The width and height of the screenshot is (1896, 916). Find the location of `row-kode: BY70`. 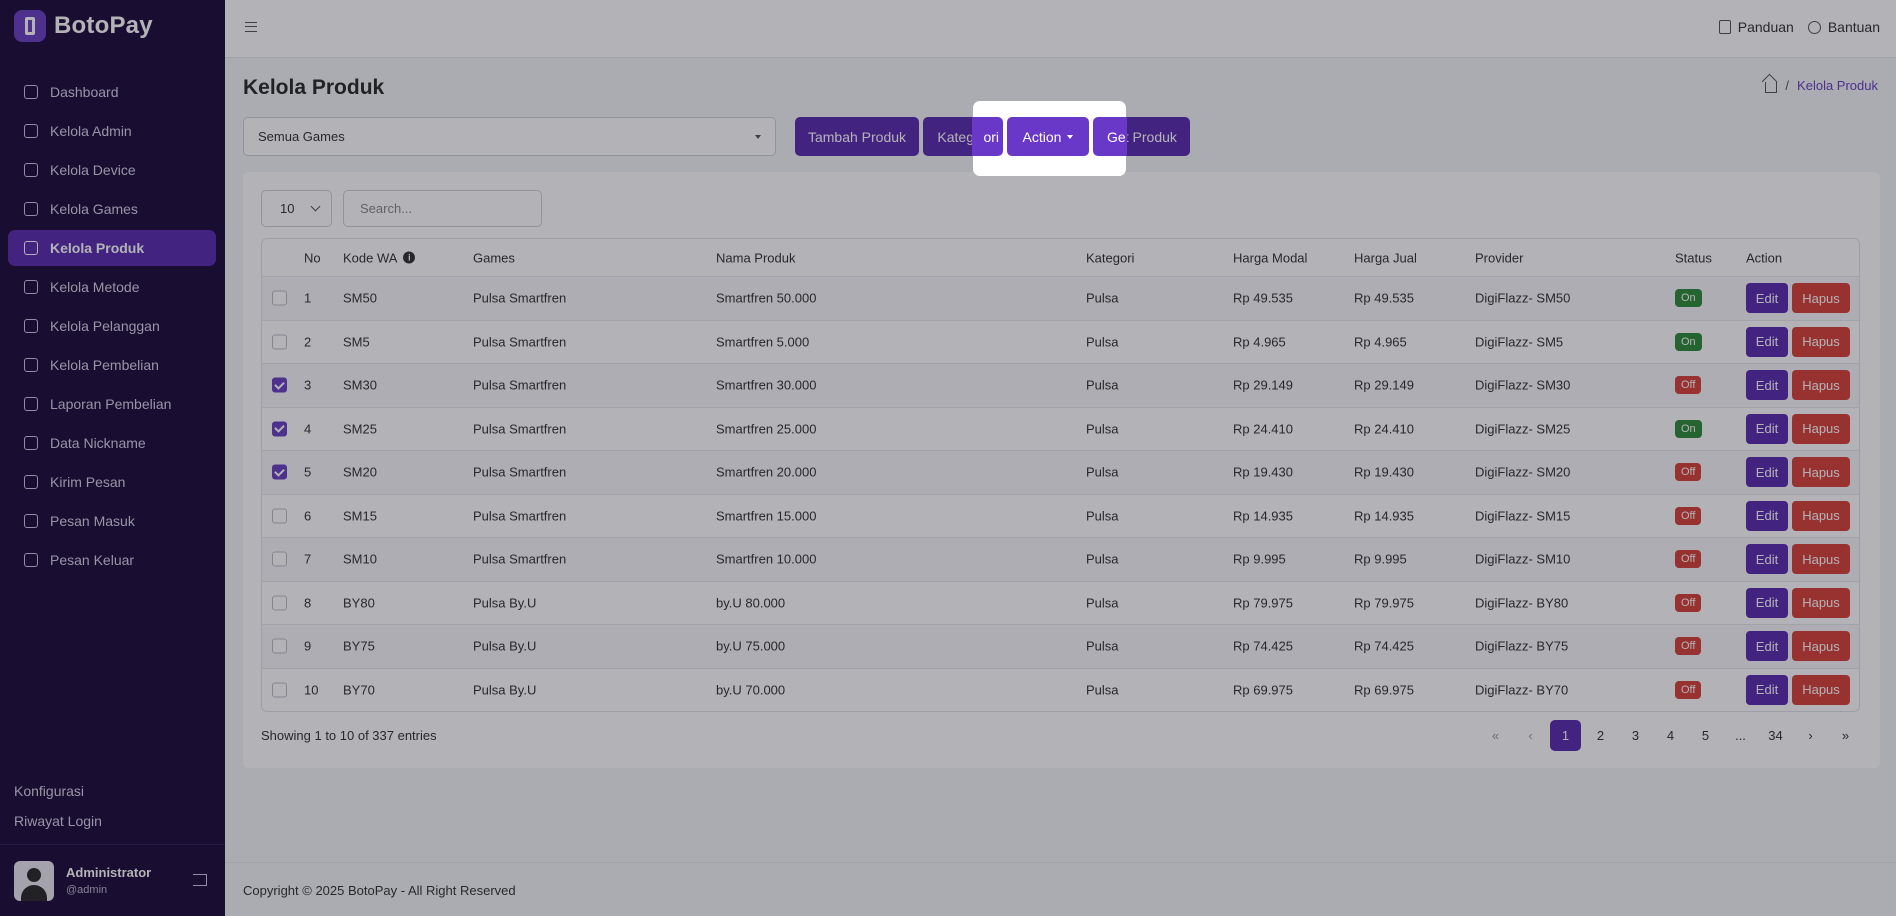

row-kode: BY70 is located at coordinates (359, 690).